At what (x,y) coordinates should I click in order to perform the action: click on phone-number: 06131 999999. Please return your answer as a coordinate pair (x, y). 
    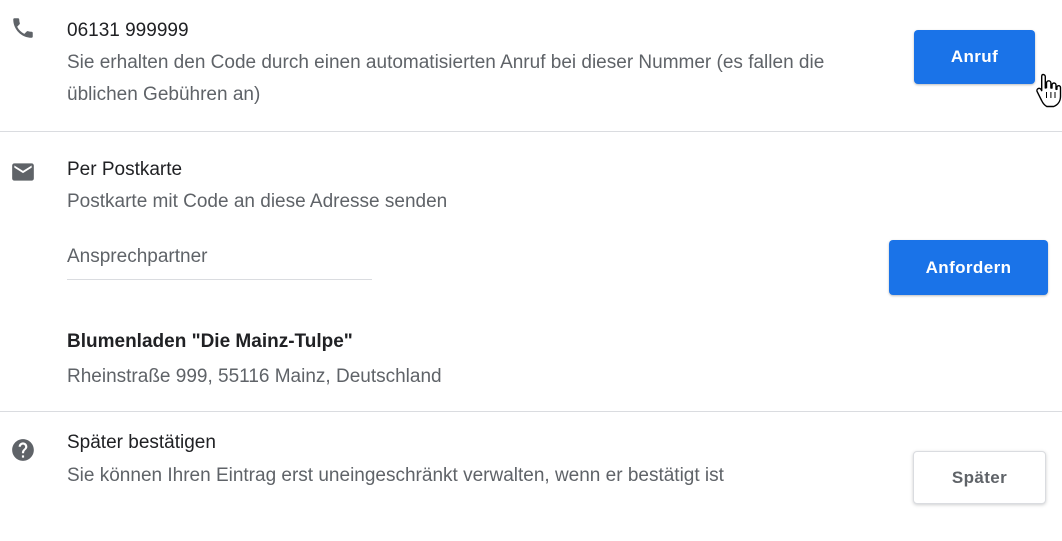
    Looking at the image, I should click on (128, 30).